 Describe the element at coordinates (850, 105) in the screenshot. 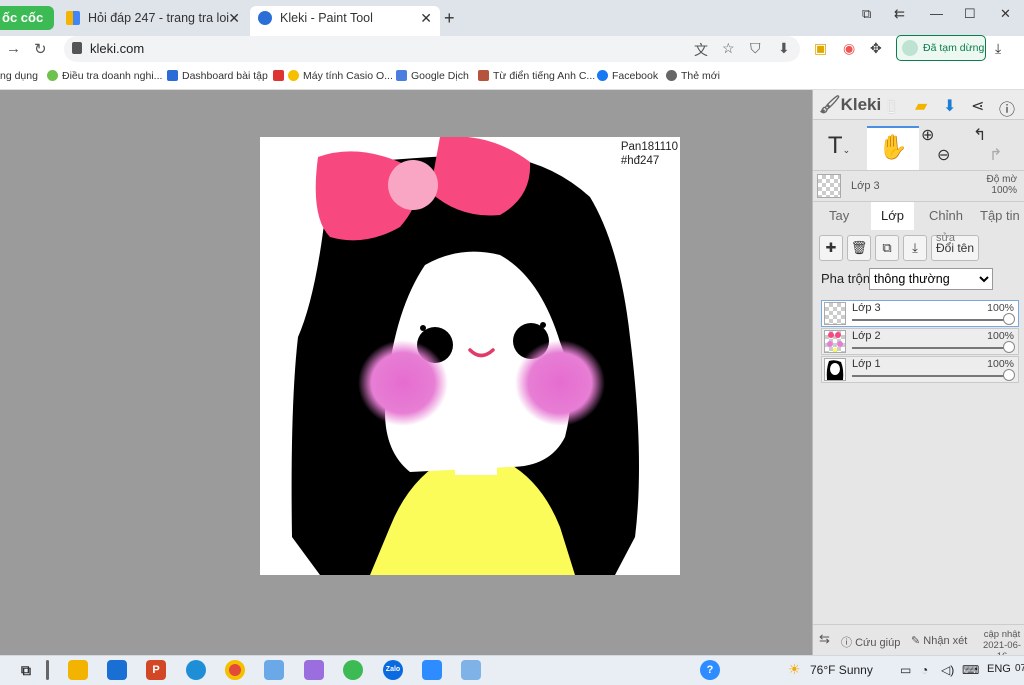

I see `kleki-logo: 🖌Kleki` at that location.